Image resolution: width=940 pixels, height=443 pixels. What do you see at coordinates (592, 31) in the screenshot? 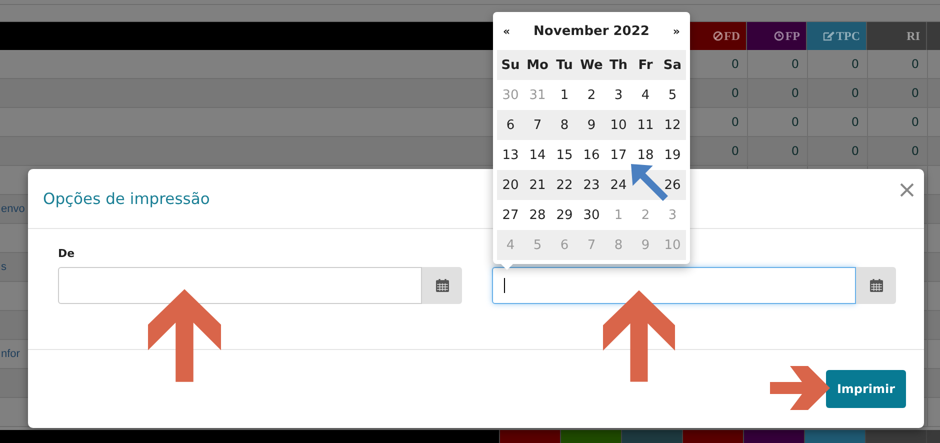
I see `month-title: November 2022` at bounding box center [592, 31].